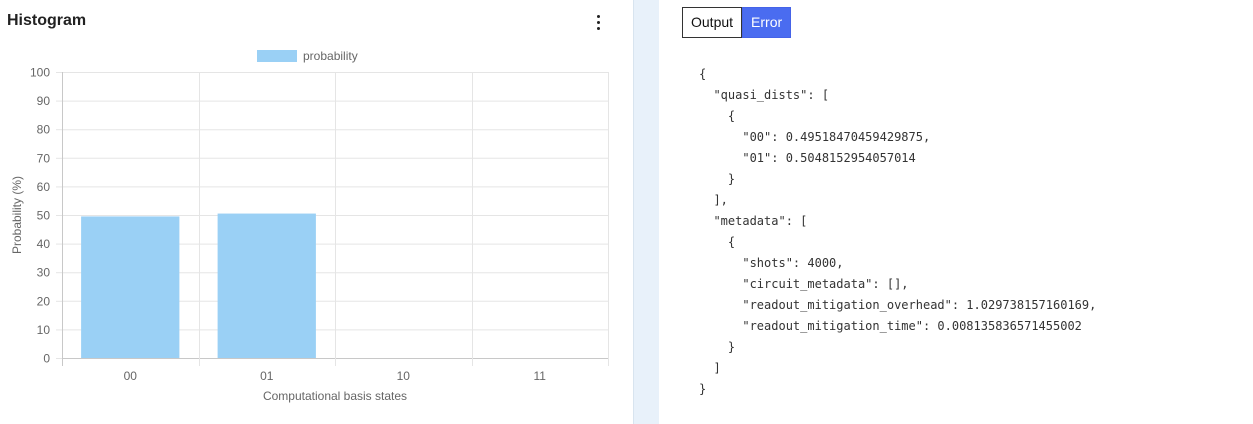 This screenshot has height=424, width=1253. Describe the element at coordinates (44, 216) in the screenshot. I see `y-tick-label: 50` at that location.